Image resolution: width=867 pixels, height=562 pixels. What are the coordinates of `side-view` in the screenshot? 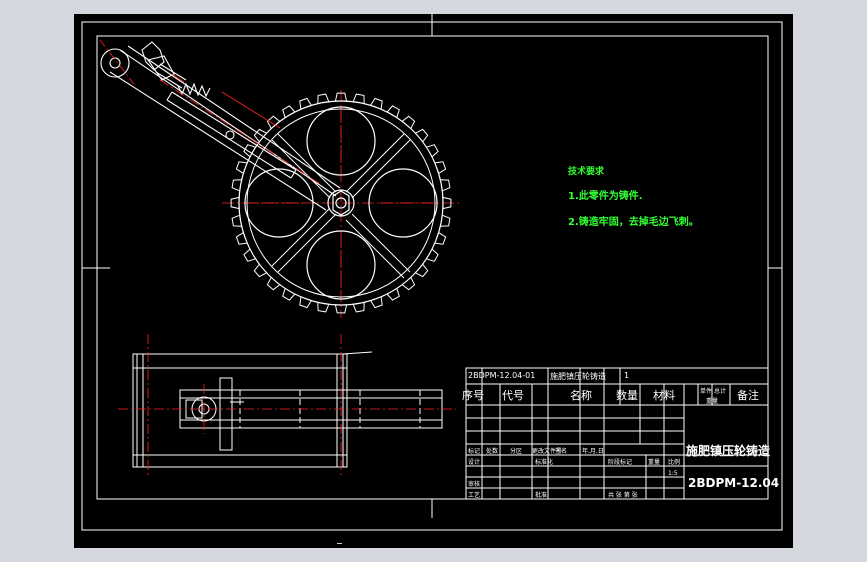 It's located at (287, 409).